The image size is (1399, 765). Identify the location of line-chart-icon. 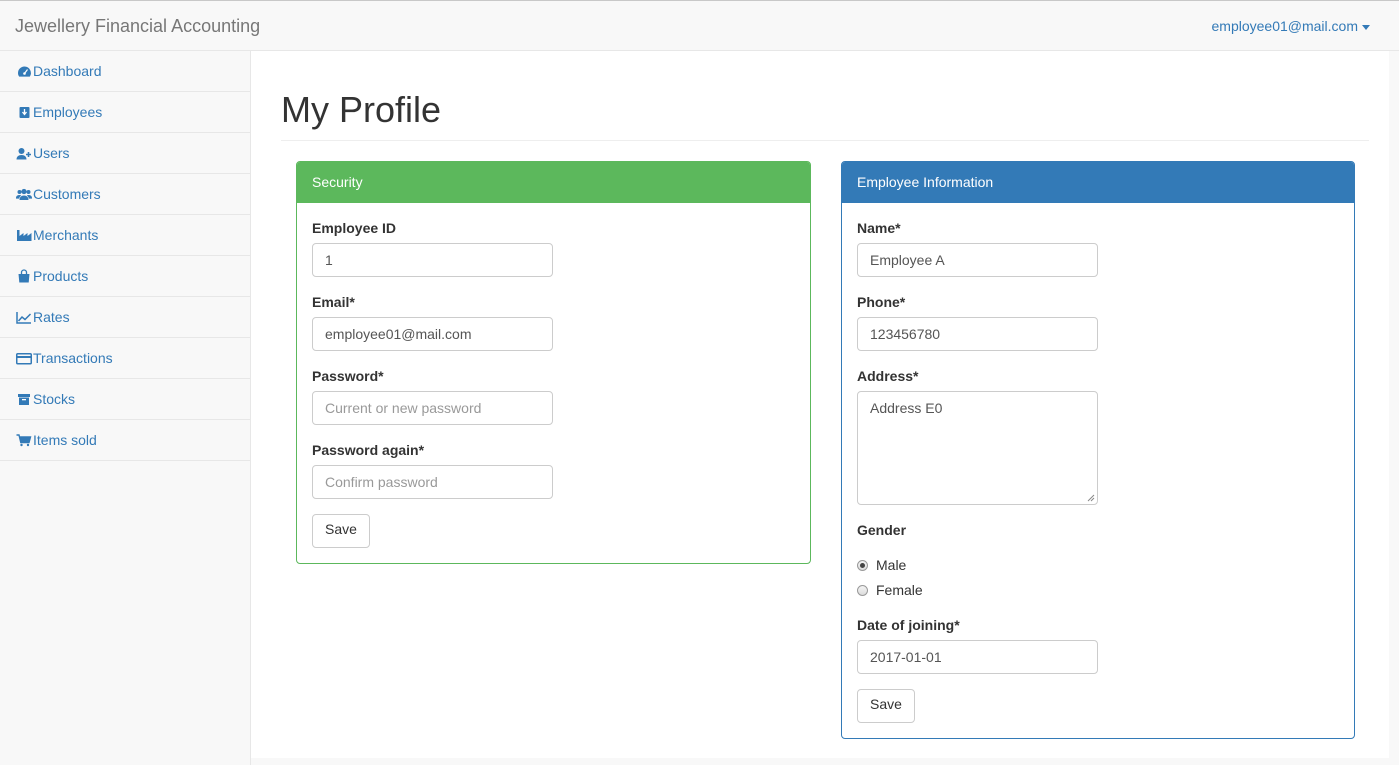
(24, 317).